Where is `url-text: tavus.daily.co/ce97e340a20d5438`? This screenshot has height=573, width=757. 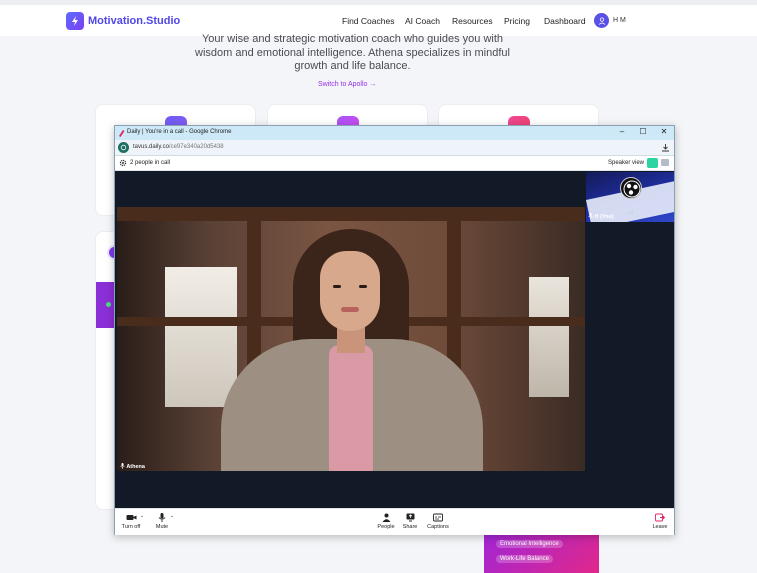 url-text: tavus.daily.co/ce97e340a20d5438 is located at coordinates (178, 147).